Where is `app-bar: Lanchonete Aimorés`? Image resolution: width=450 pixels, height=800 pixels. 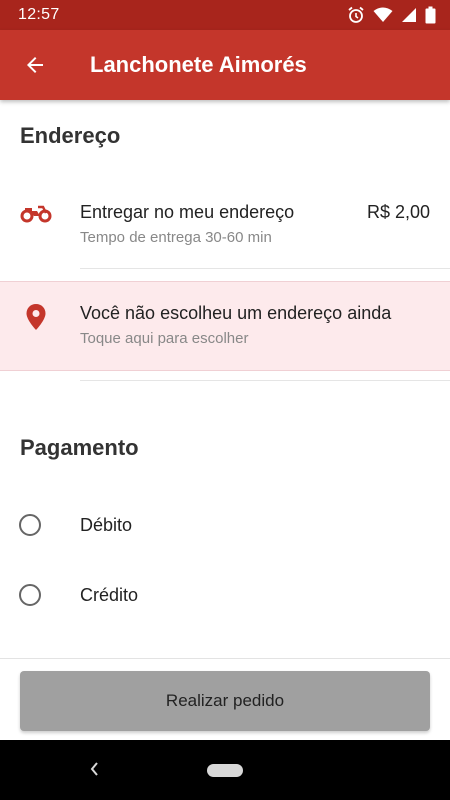 app-bar: Lanchonete Aimorés is located at coordinates (225, 65).